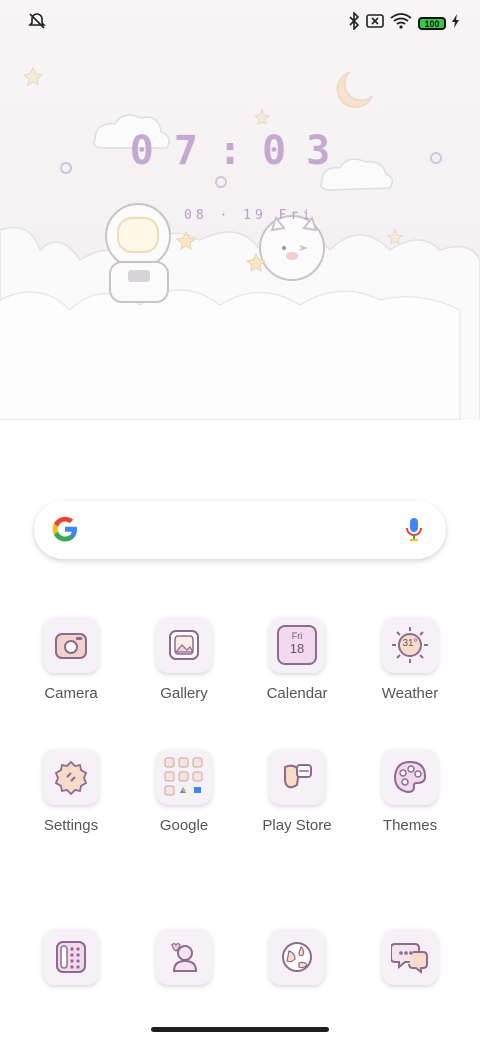 Image resolution: width=480 pixels, height=1040 pixels. I want to click on contacts-icon, so click(184, 957).